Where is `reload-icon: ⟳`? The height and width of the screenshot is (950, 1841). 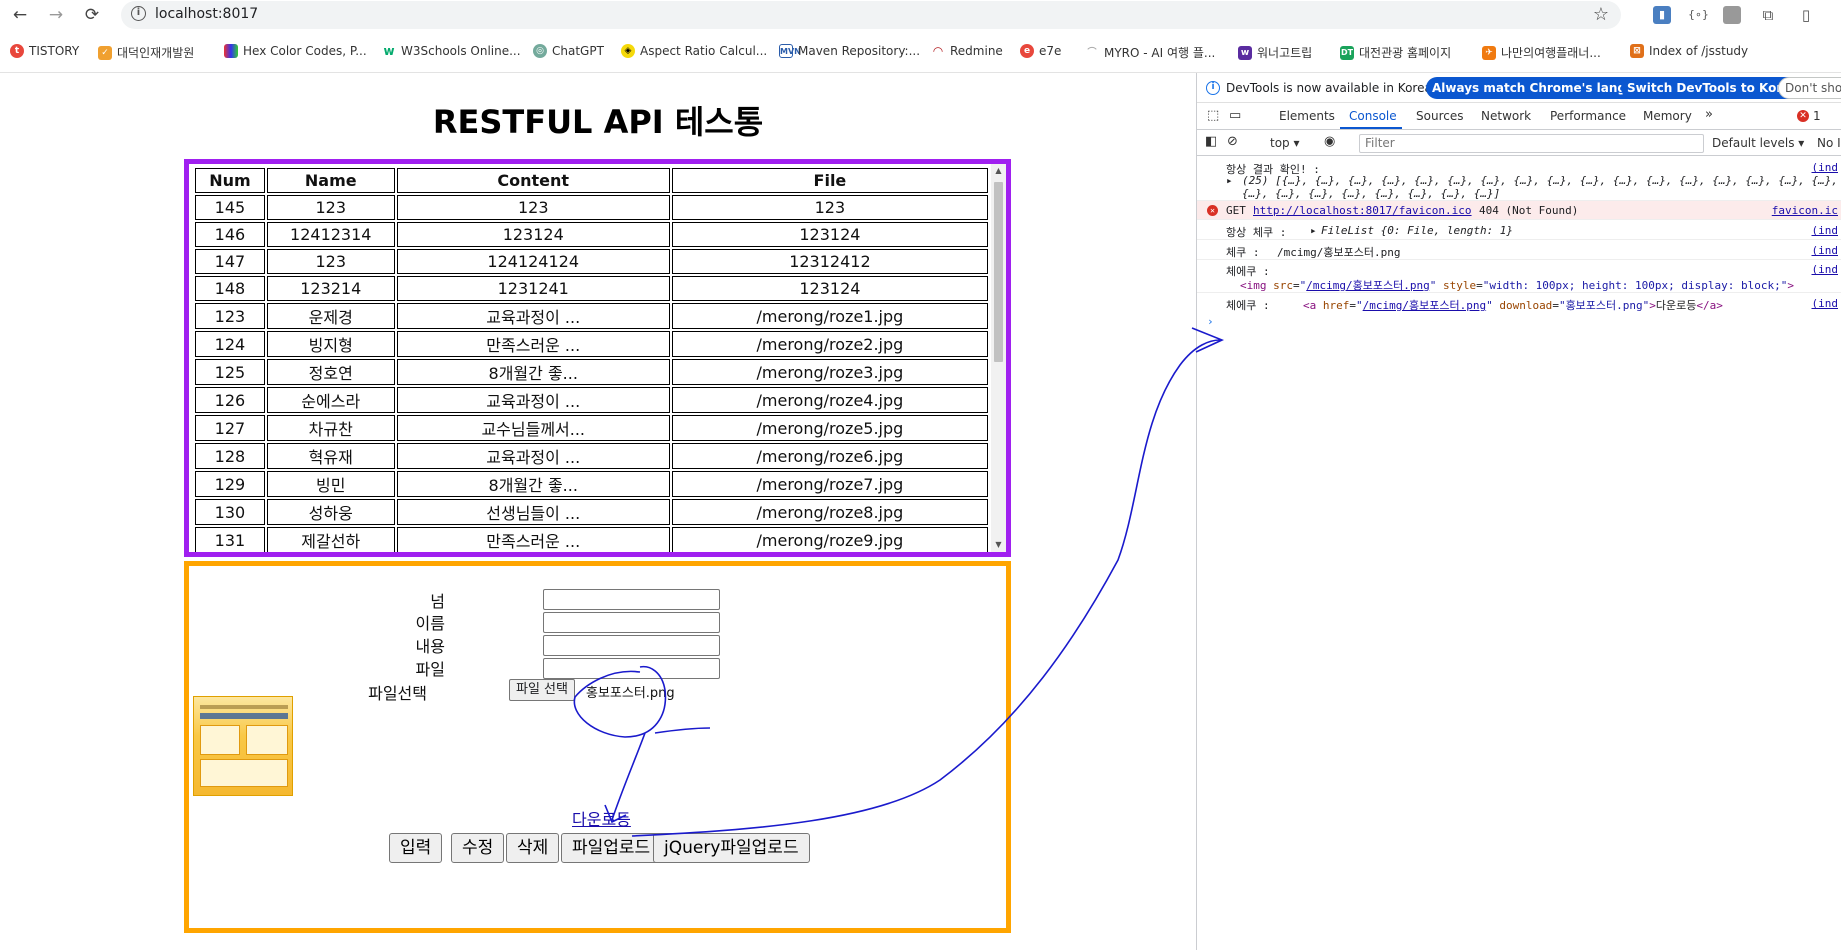
reload-icon: ⟳ is located at coordinates (92, 15).